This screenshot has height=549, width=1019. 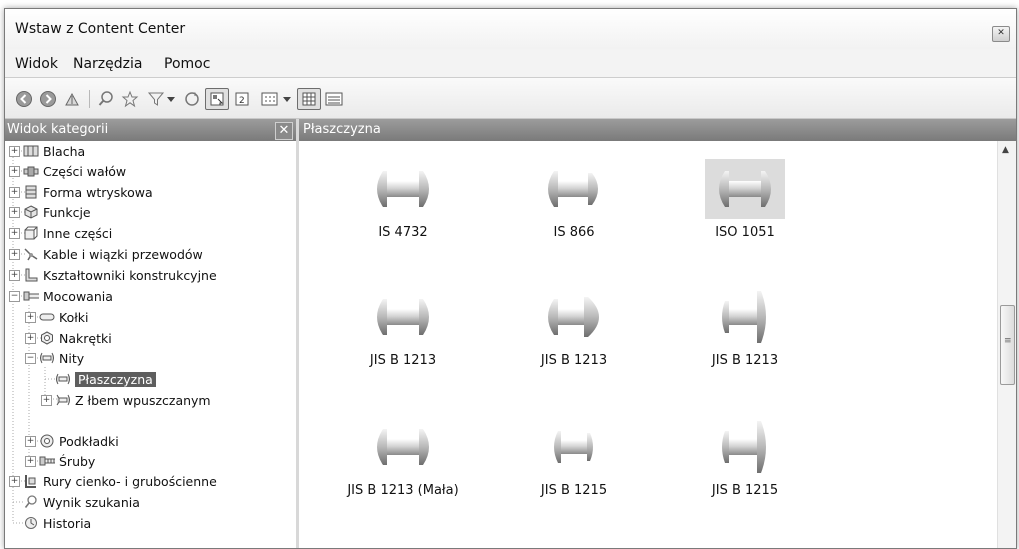 What do you see at coordinates (309, 99) in the screenshot?
I see `thumbnail-view-icon` at bounding box center [309, 99].